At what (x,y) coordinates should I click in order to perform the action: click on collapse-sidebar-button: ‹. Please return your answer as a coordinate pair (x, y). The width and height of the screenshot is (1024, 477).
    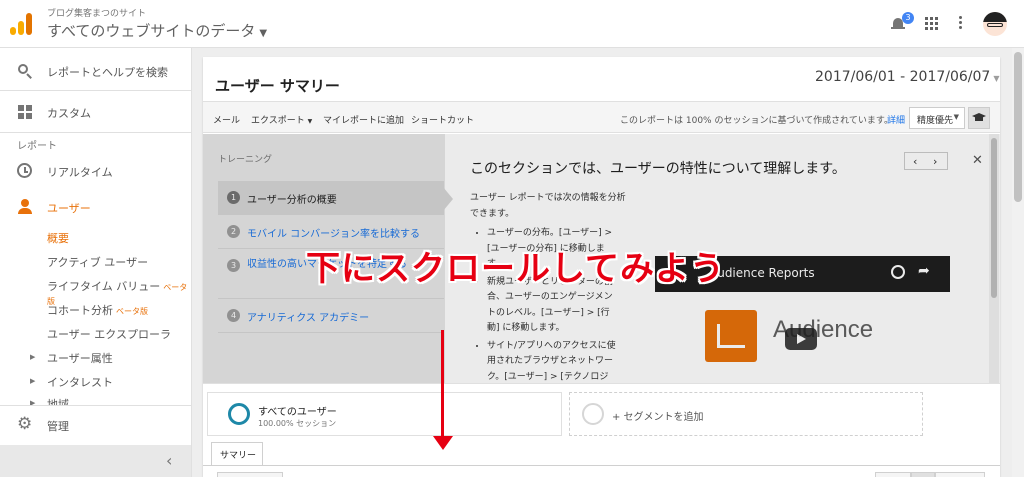
    Looking at the image, I should click on (95, 461).